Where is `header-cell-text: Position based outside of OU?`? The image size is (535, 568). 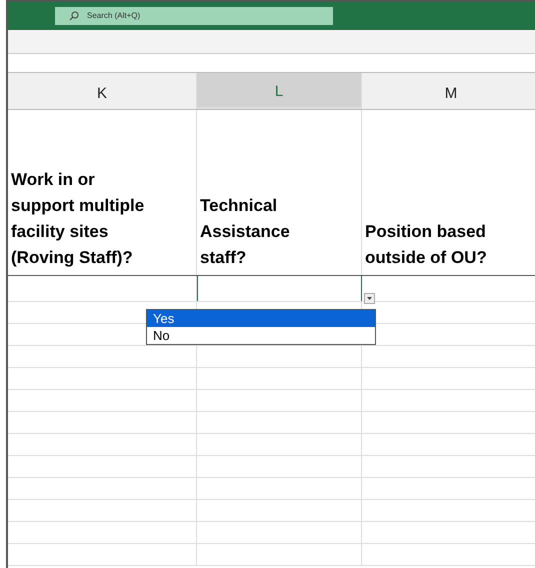
header-cell-text: Position based outside of OU? is located at coordinates (426, 245).